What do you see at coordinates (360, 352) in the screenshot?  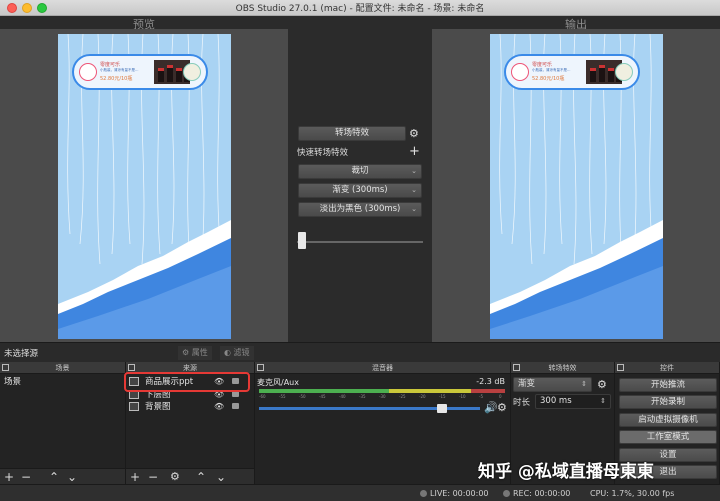 I see `source-toolbar: 未选择源 ⚙ 属性 ◐ 滤镜` at bounding box center [360, 352].